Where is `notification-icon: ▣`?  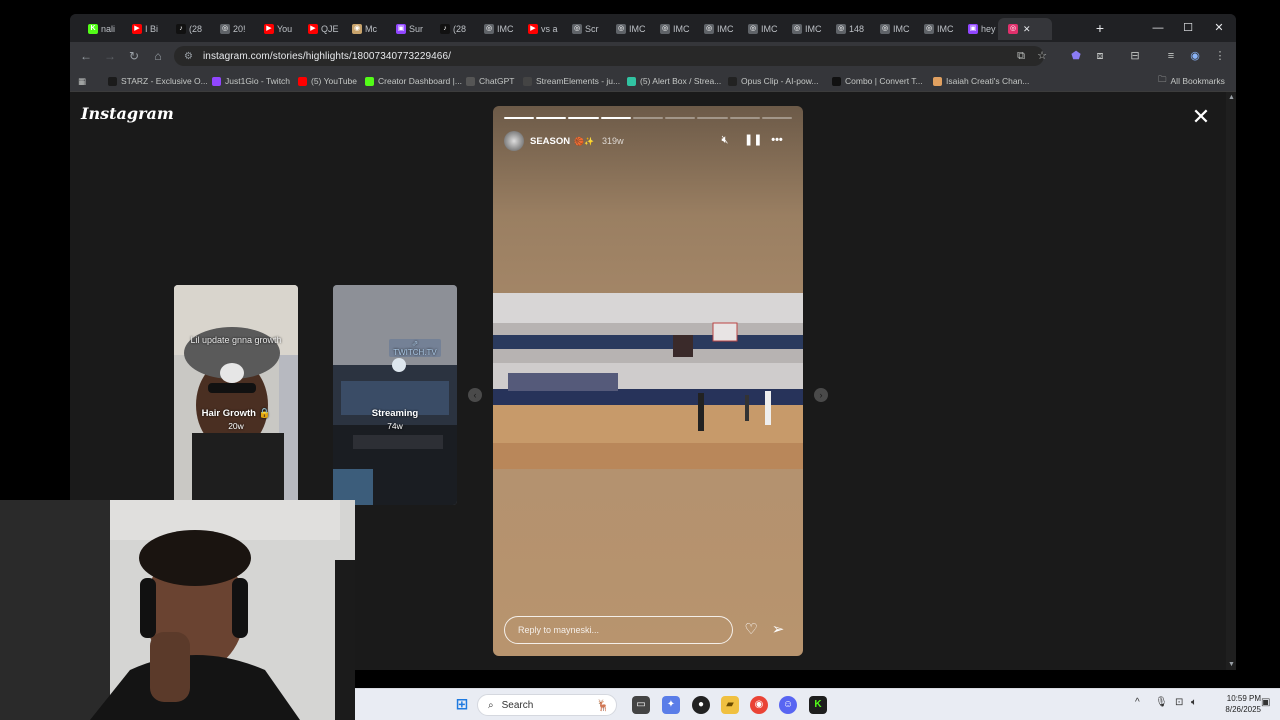 notification-icon: ▣ is located at coordinates (1265, 702).